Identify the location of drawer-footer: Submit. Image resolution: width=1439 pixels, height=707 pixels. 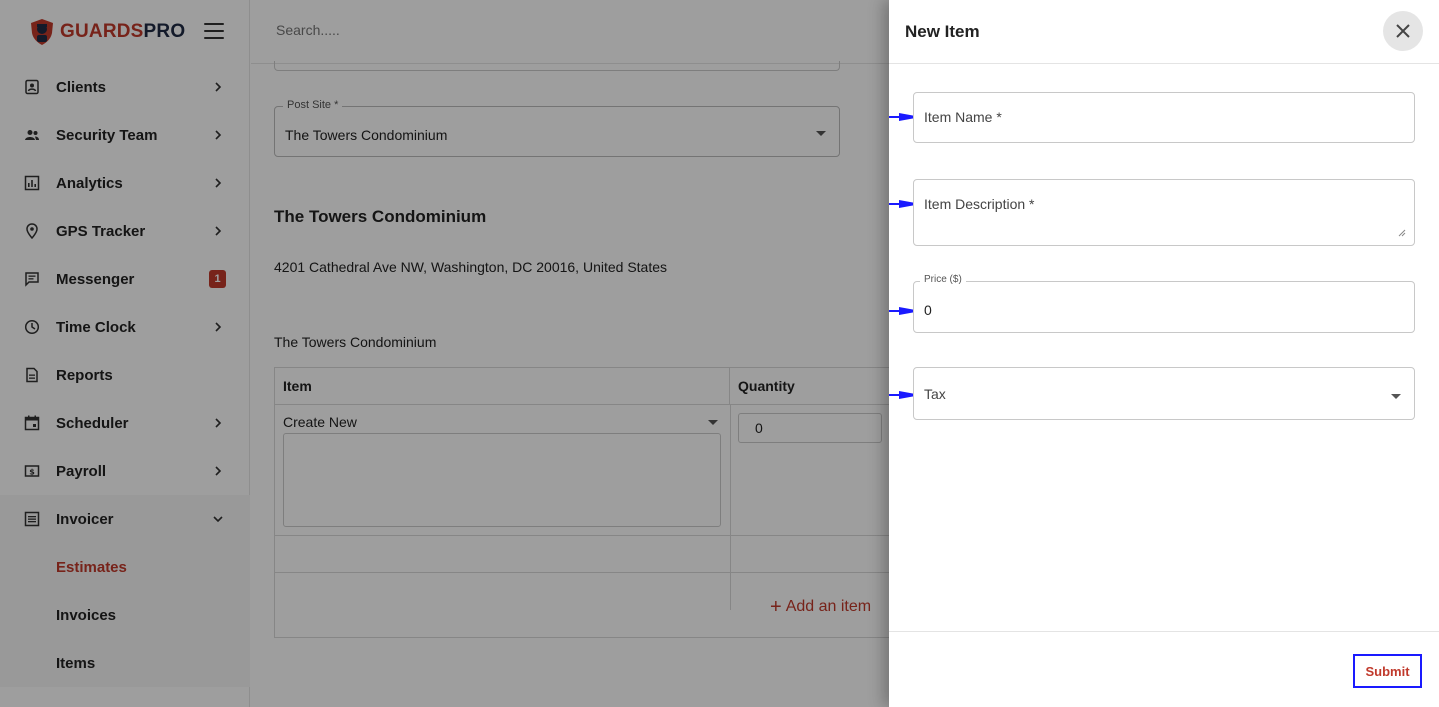
(1164, 669).